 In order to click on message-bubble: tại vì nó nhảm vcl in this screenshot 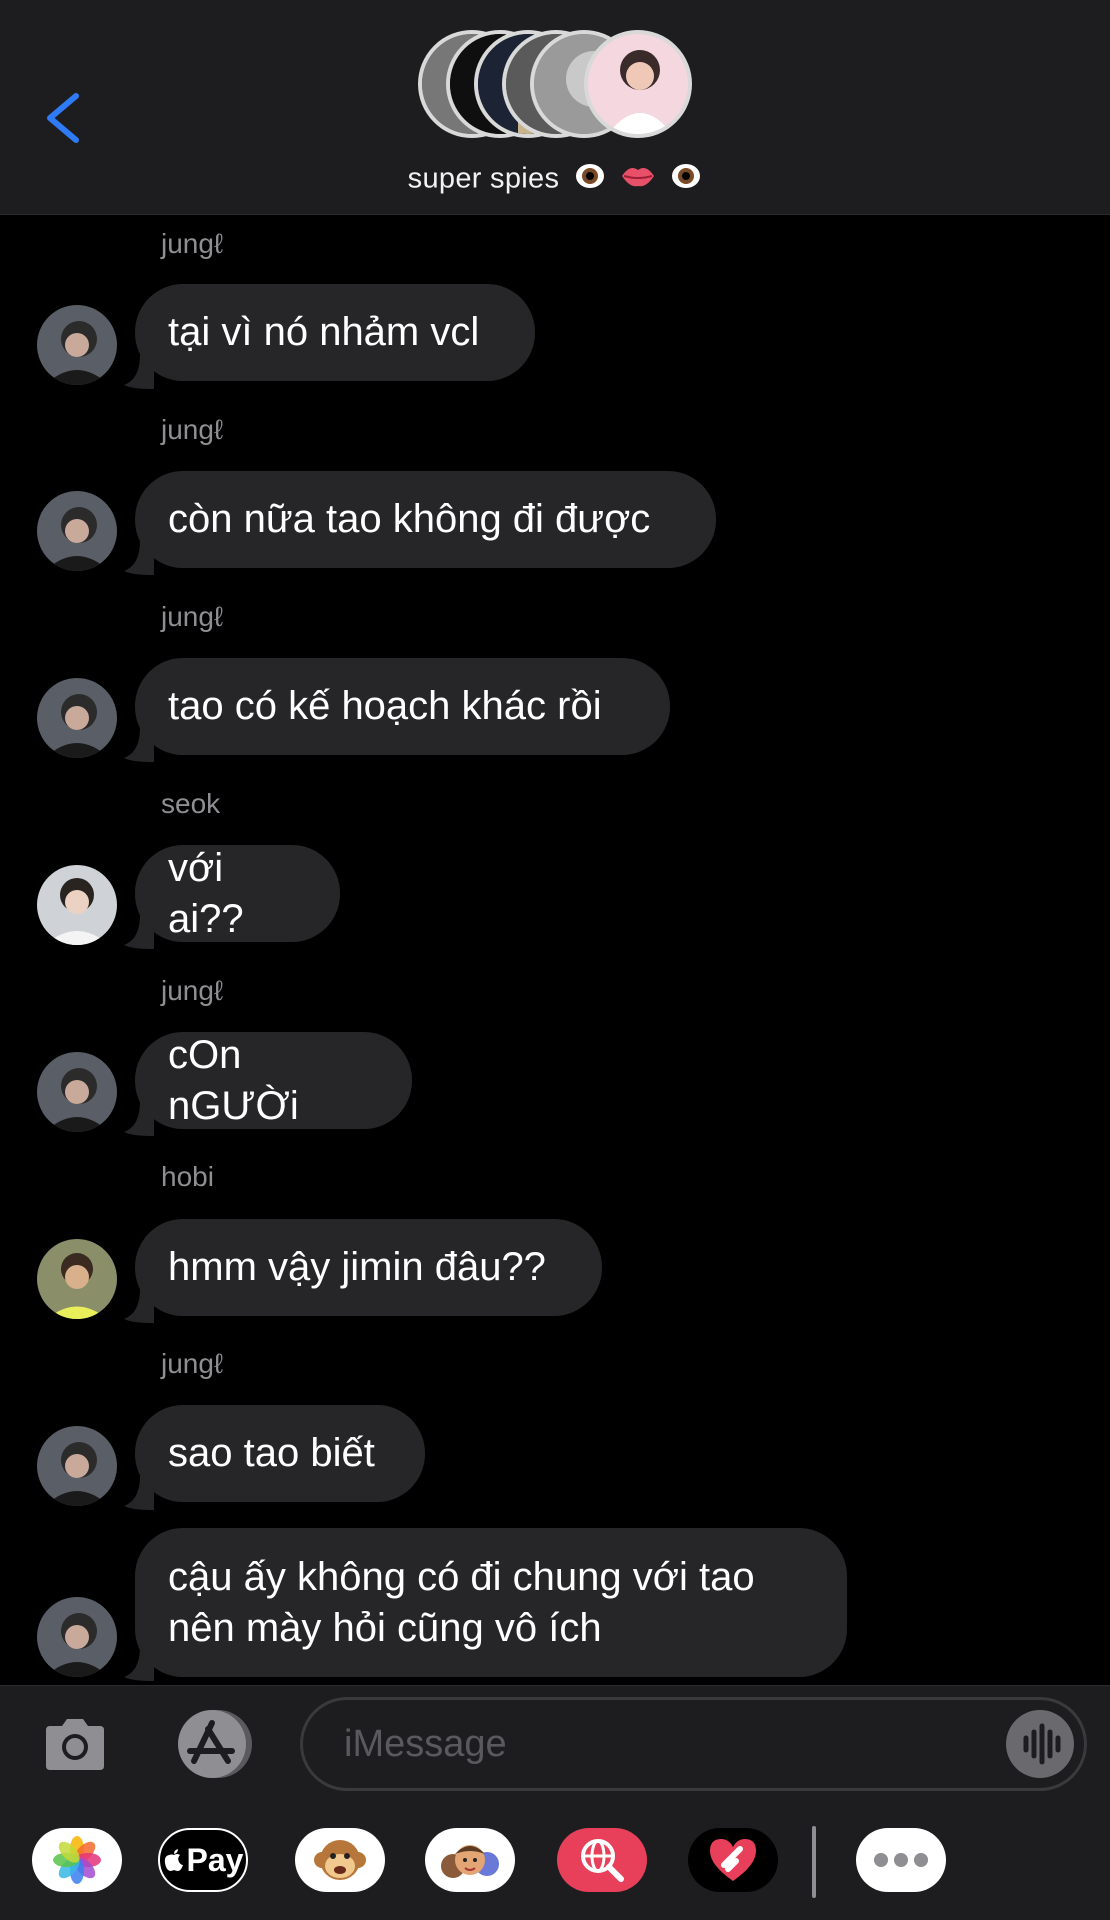, I will do `click(335, 332)`.